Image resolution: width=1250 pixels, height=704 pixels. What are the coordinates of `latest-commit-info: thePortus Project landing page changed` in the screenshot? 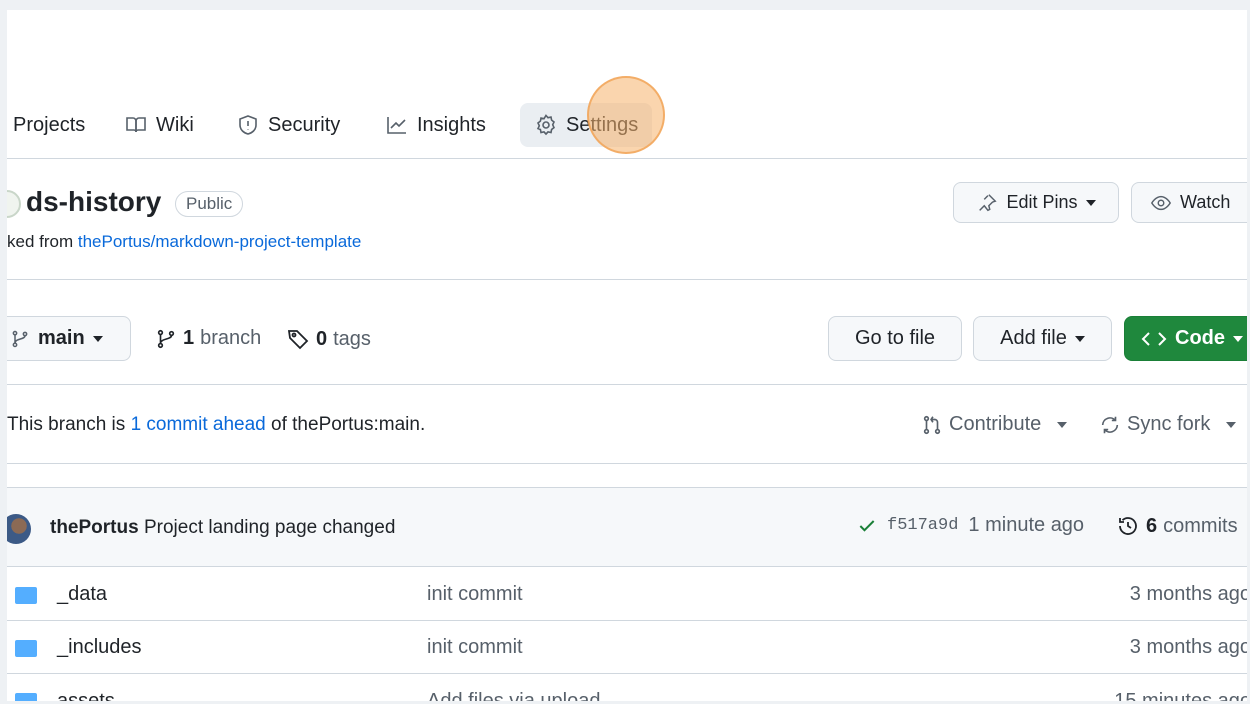 It's located at (222, 528).